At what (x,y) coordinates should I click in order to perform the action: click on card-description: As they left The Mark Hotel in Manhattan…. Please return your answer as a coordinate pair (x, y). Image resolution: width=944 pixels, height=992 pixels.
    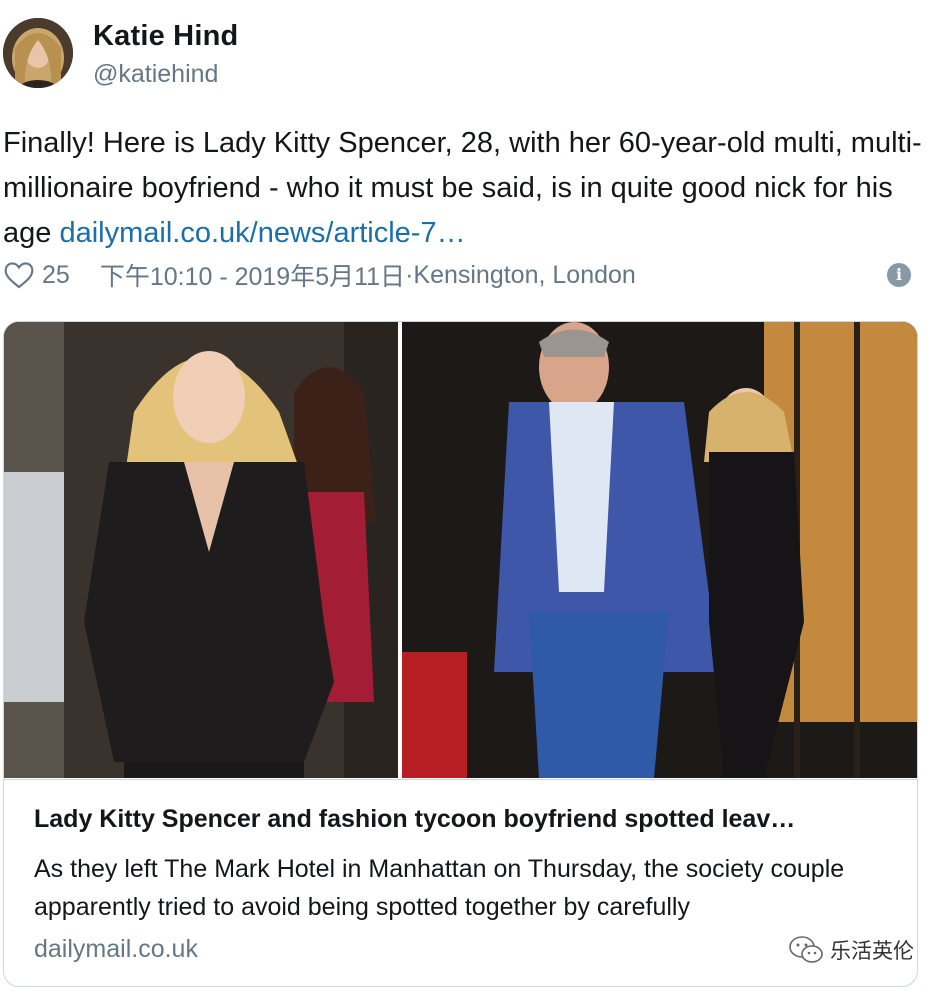
    Looking at the image, I should click on (439, 888).